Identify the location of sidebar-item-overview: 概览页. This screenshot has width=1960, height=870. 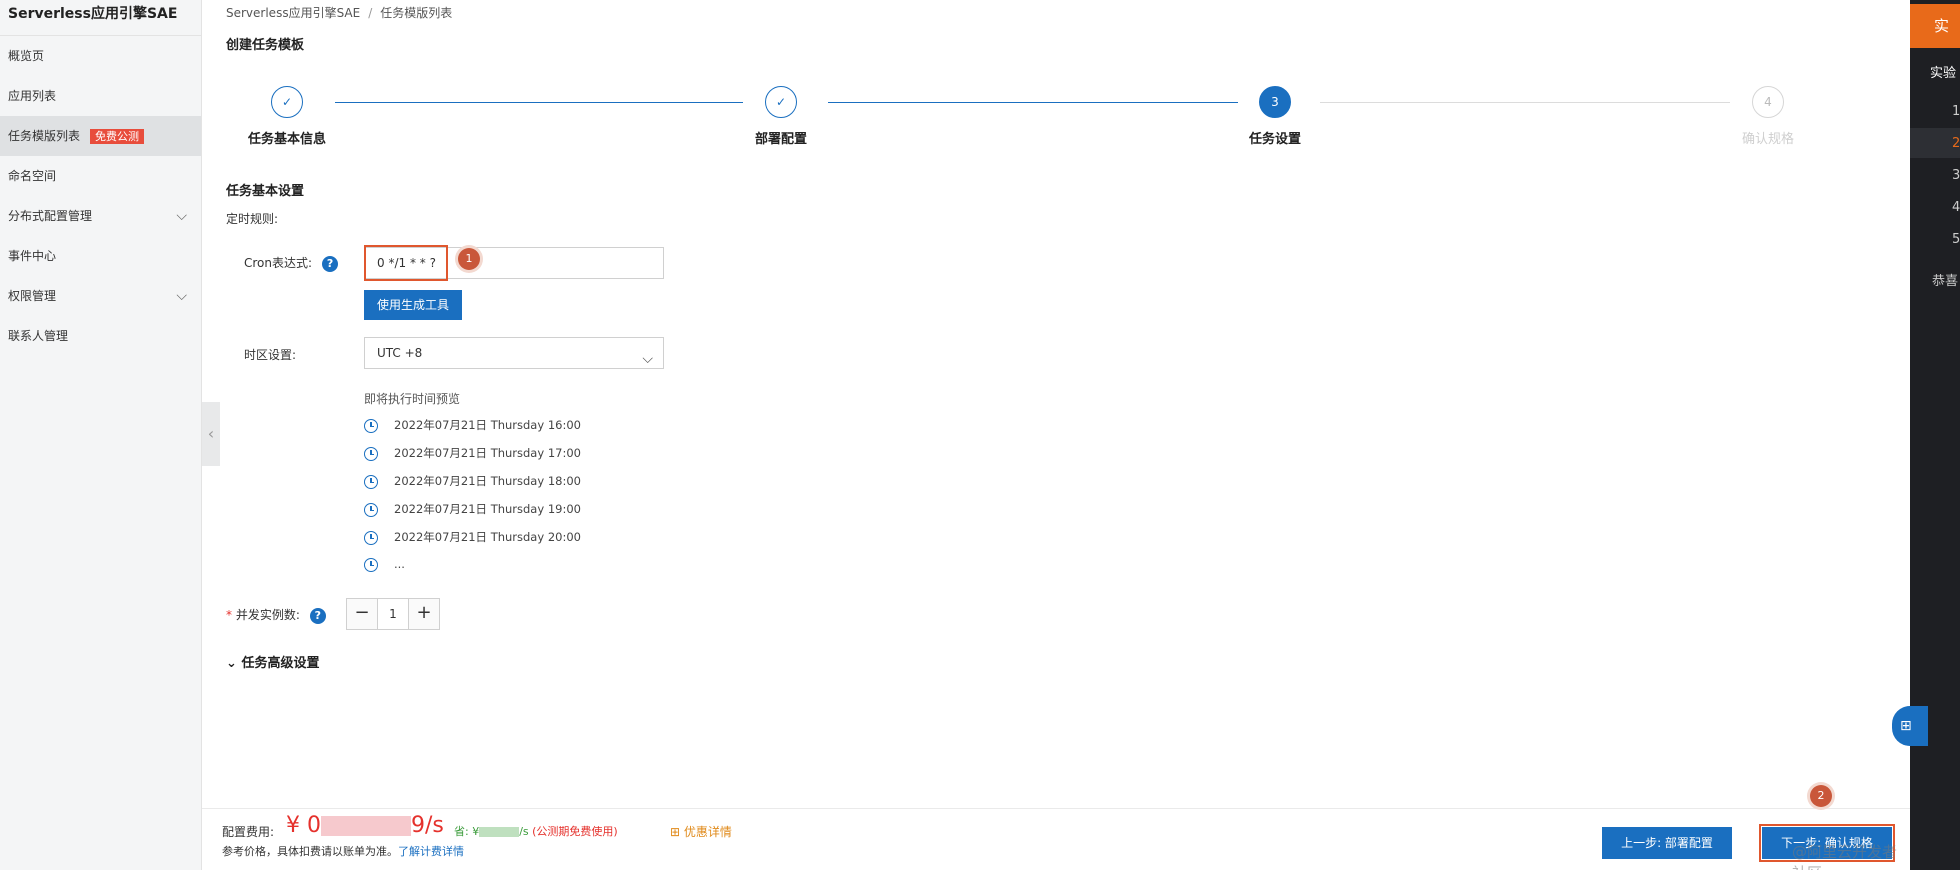
(100, 56).